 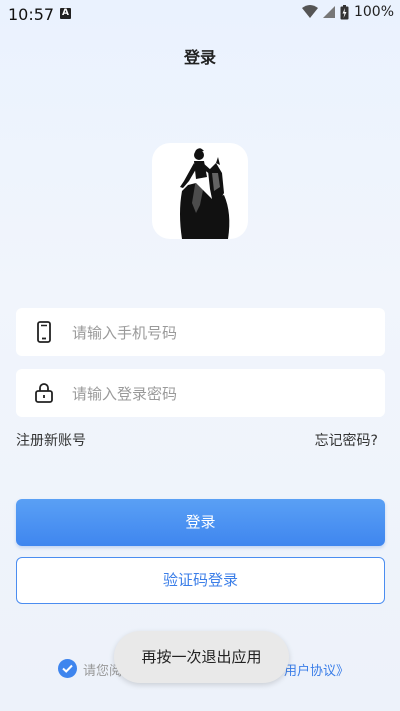 I want to click on sms-login-button: 验证码登录, so click(x=200, y=580).